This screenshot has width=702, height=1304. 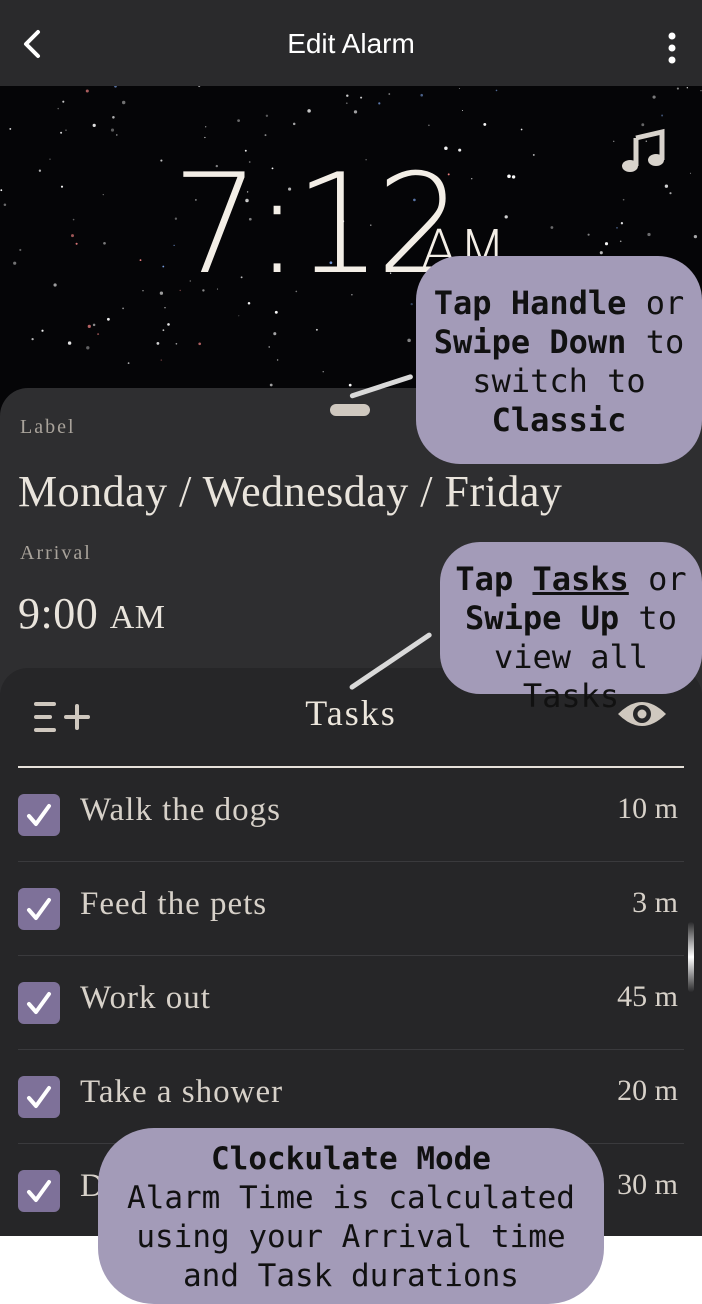 I want to click on task-name: Take a shower, so click(x=182, y=1092).